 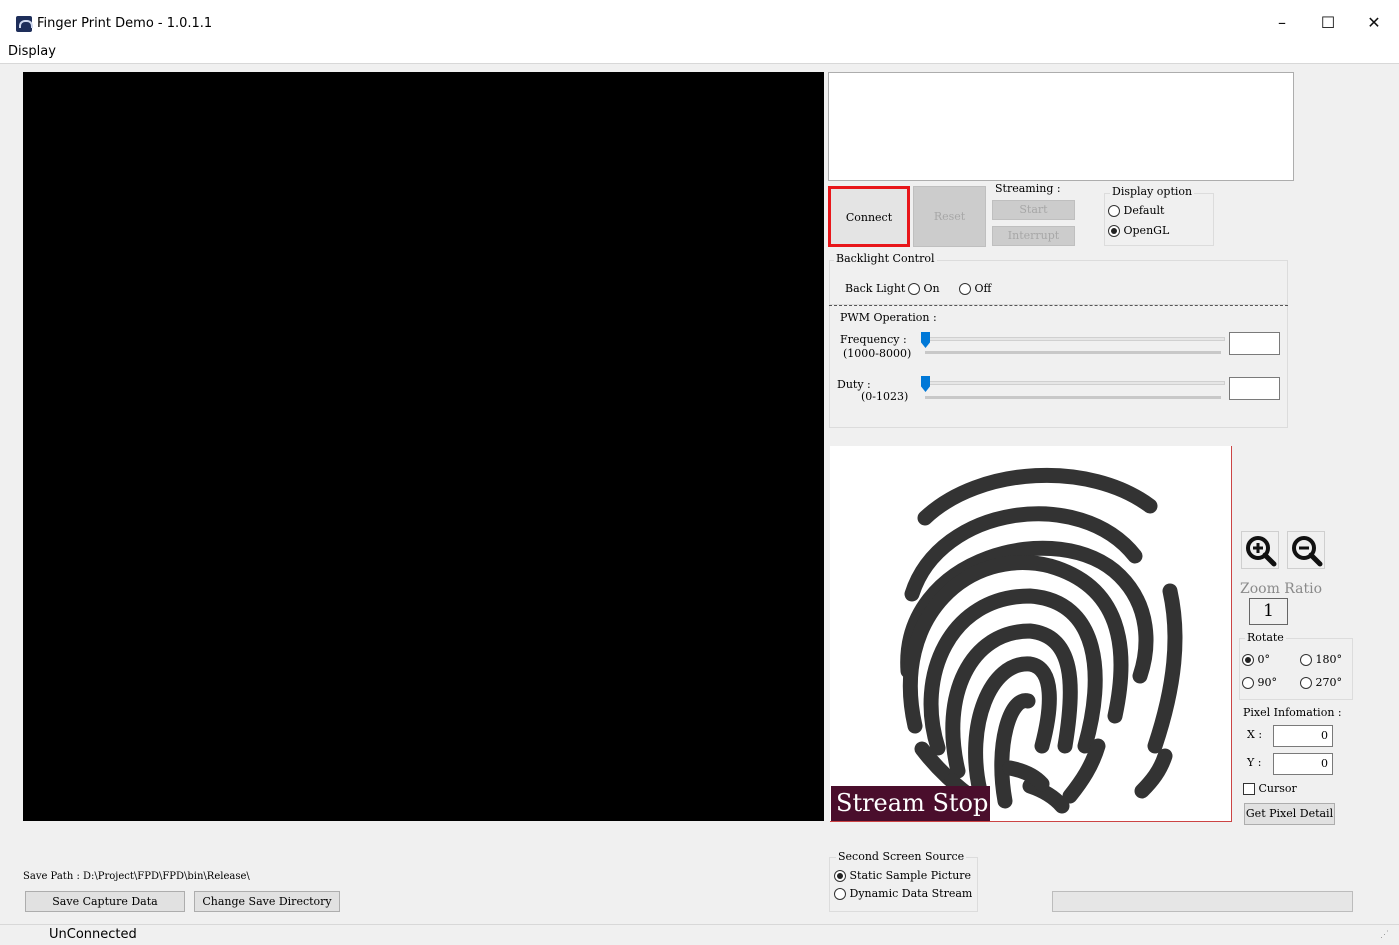 I want to click on frequency-slider-ticks, so click(x=1073, y=352).